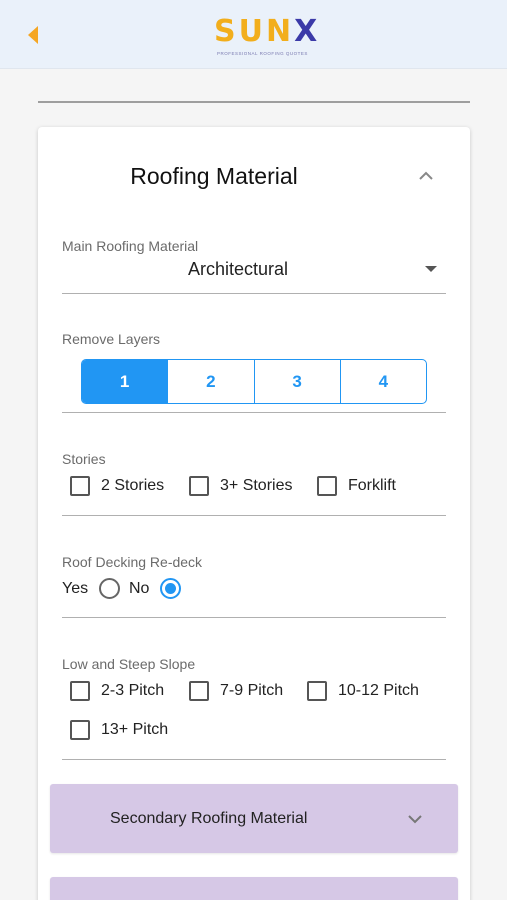 The image size is (507, 900). I want to click on top-divider, so click(254, 102).